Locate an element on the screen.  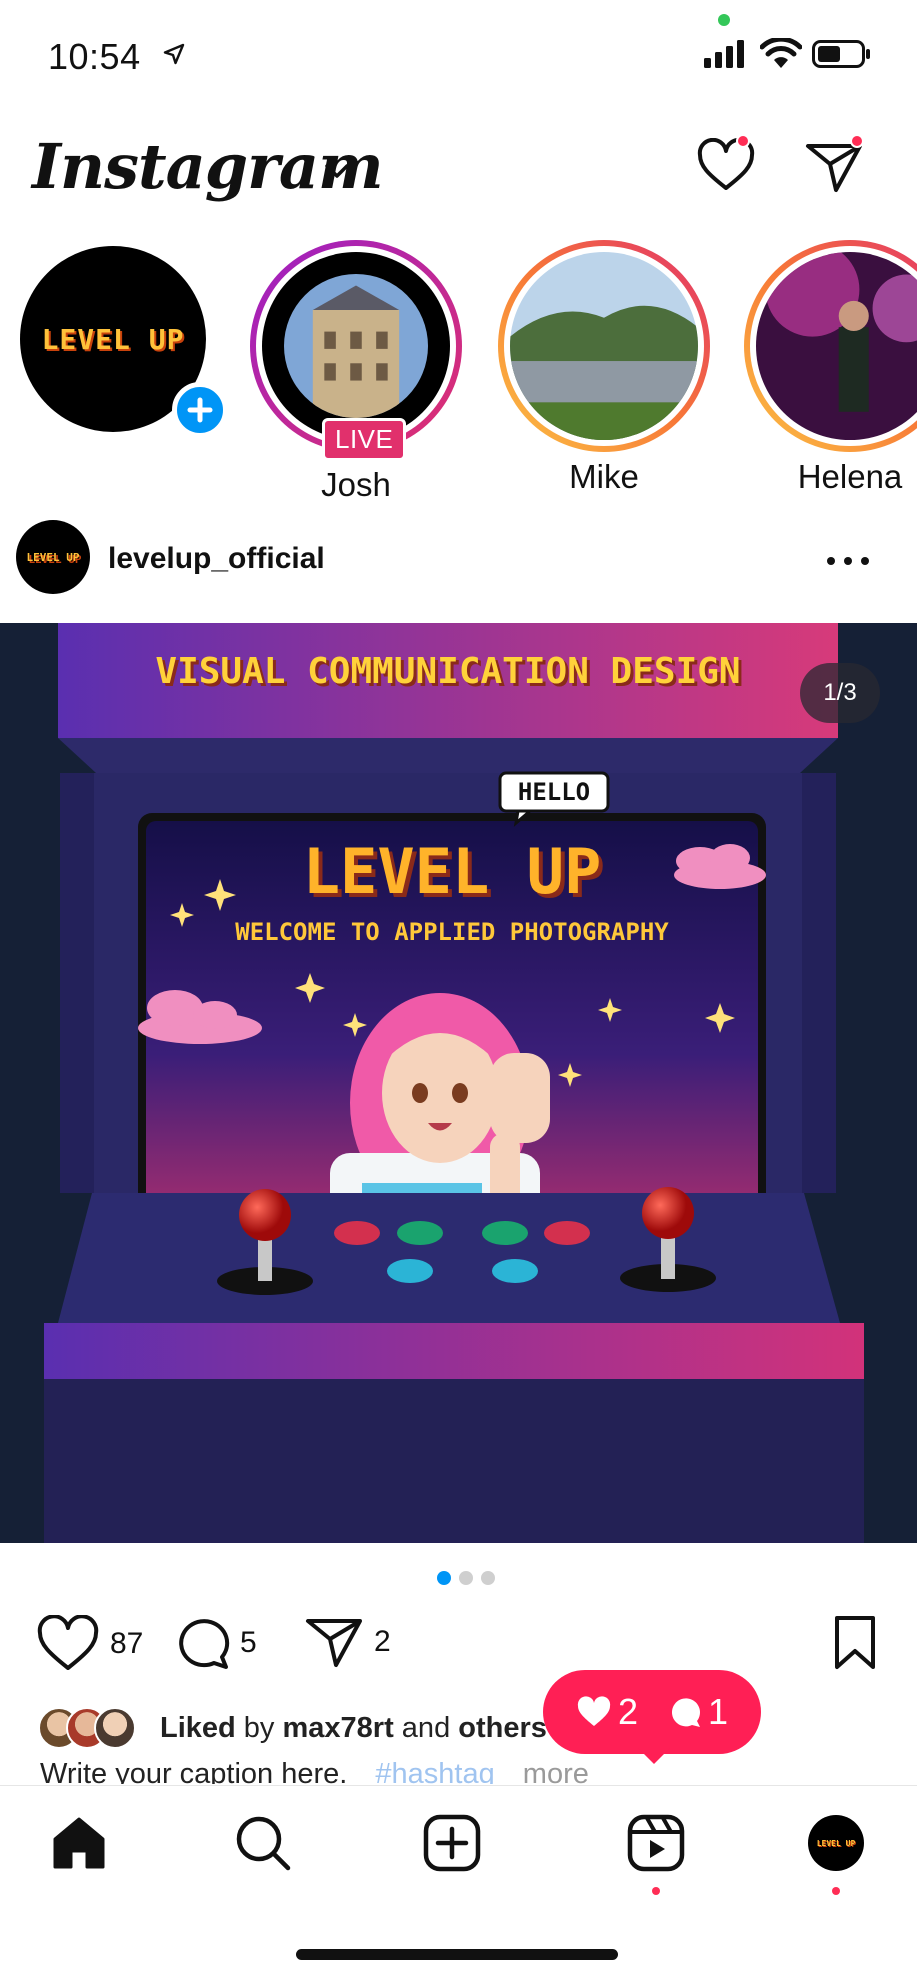
post-actions: 87 5 2 is located at coordinates (458, 1650).